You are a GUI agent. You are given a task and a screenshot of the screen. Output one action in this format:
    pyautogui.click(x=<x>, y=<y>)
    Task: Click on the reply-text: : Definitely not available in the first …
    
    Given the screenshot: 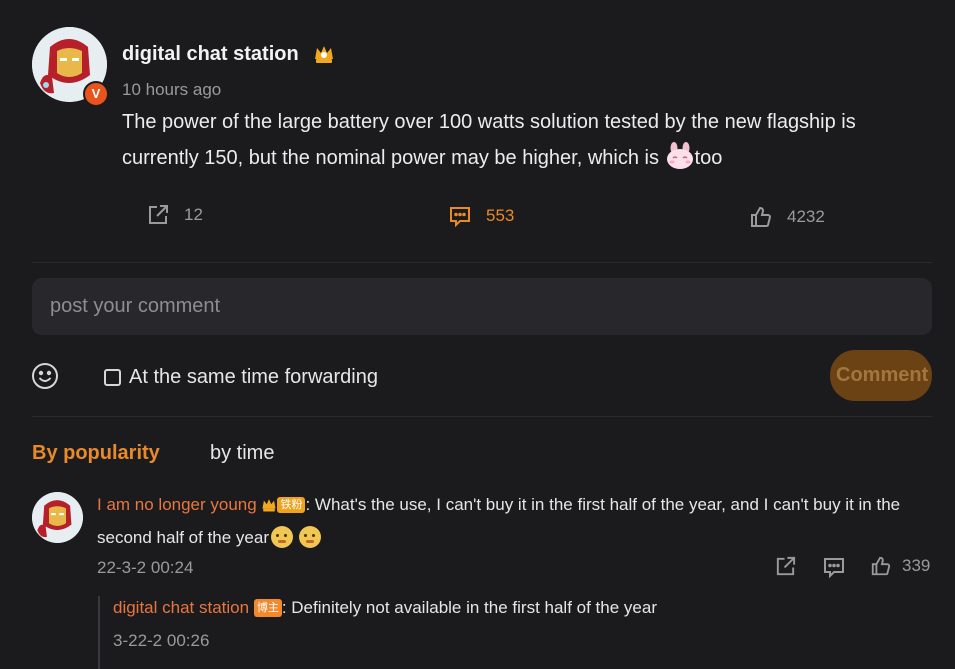 What is the action you would take?
    pyautogui.click(x=469, y=607)
    